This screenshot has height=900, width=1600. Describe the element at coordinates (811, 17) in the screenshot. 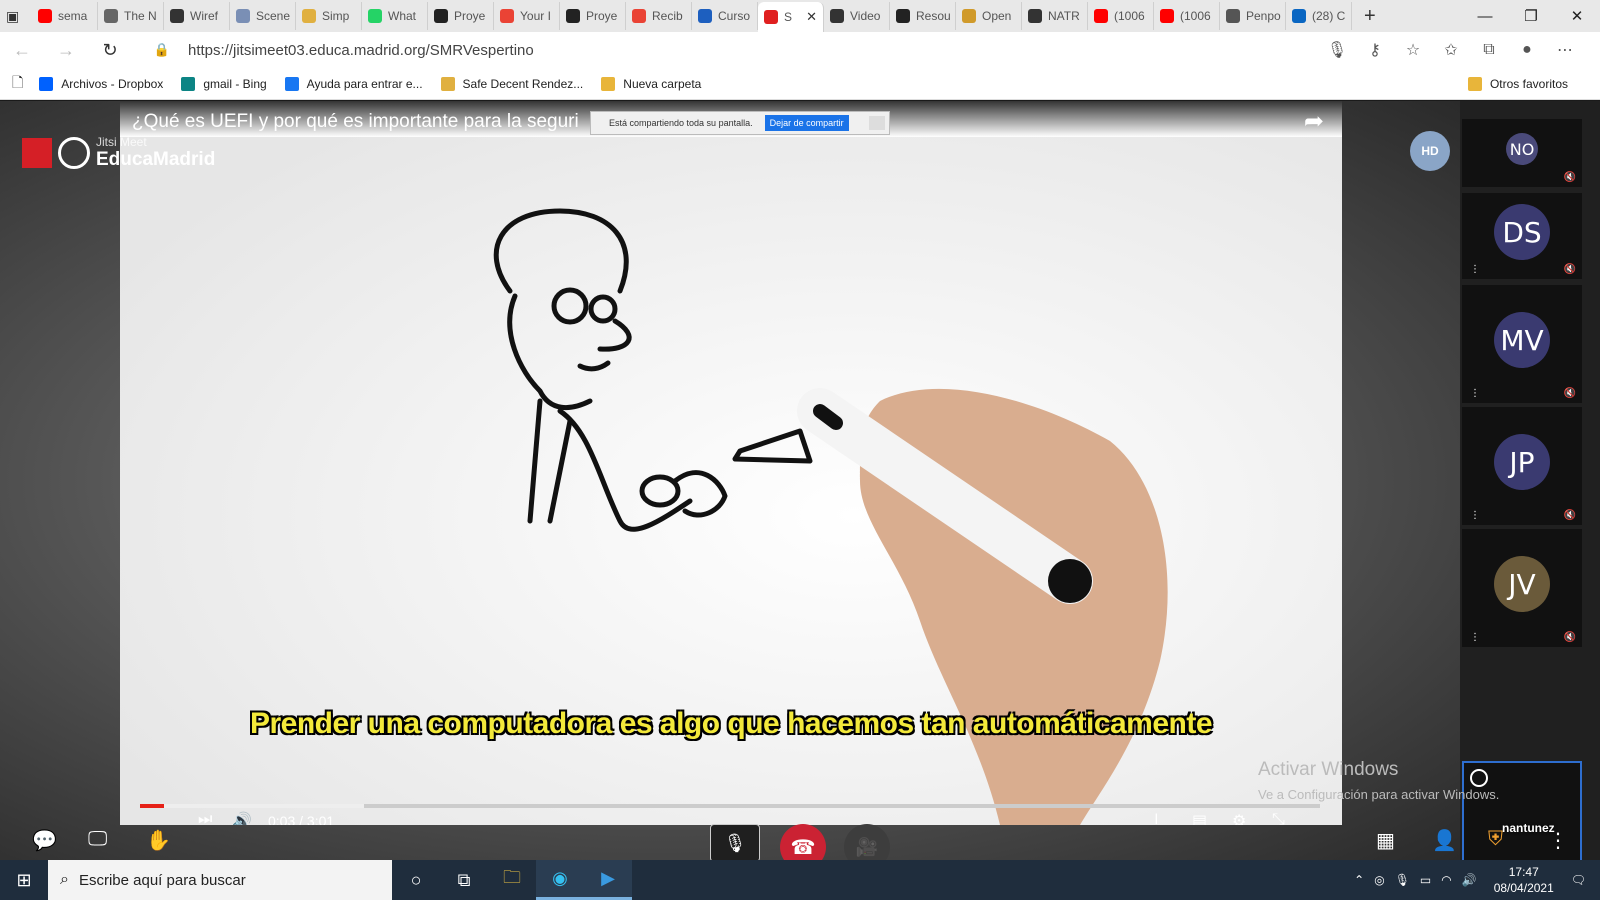

I see `close-tab-icon: ✕` at that location.